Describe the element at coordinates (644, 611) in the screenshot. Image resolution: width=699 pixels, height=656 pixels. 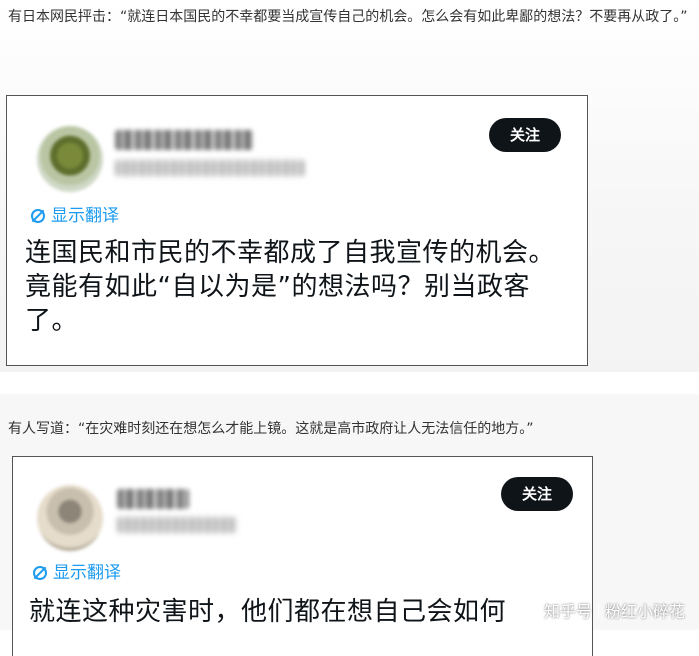
I see `watermark-author: 粉红小碎花` at that location.